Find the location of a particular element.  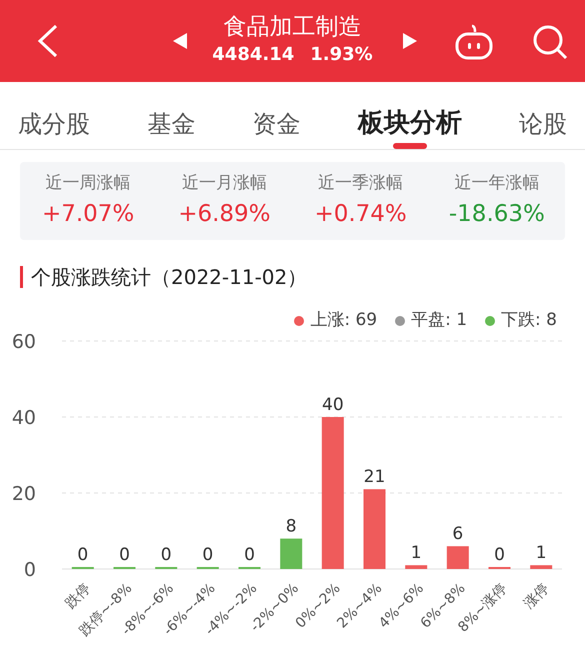

stat-label: 近一季涨幅 is located at coordinates (361, 183).